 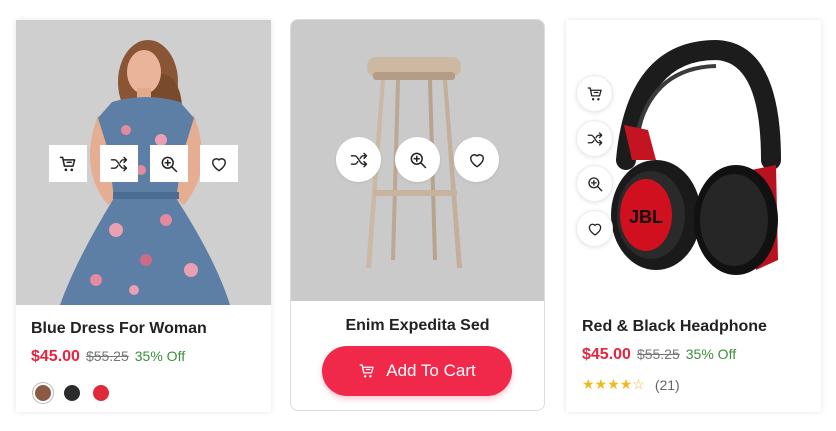 I want to click on color-swatch-black, so click(x=72, y=393).